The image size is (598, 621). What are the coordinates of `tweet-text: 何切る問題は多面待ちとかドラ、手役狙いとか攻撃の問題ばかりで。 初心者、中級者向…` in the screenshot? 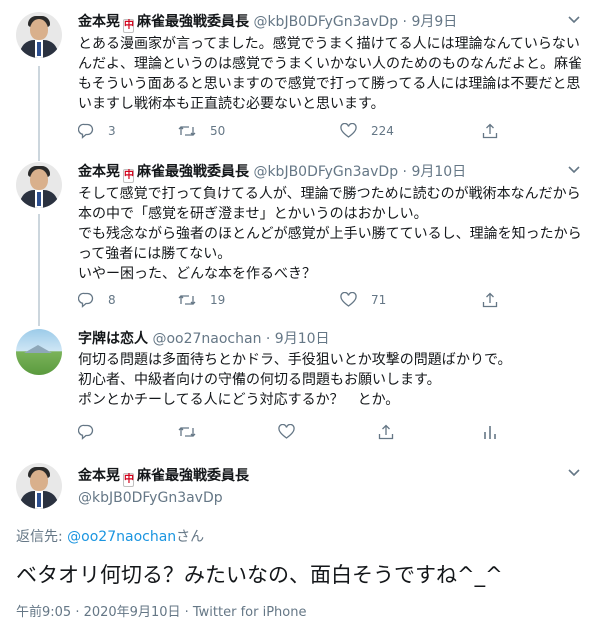 It's located at (295, 380).